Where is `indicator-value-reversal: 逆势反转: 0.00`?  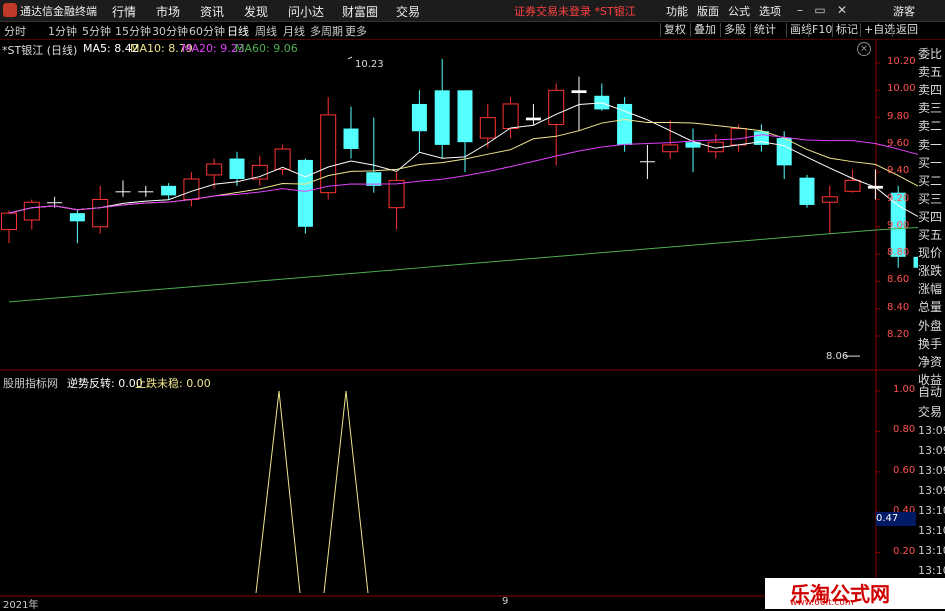 indicator-value-reversal: 逆势反转: 0.00 is located at coordinates (105, 383).